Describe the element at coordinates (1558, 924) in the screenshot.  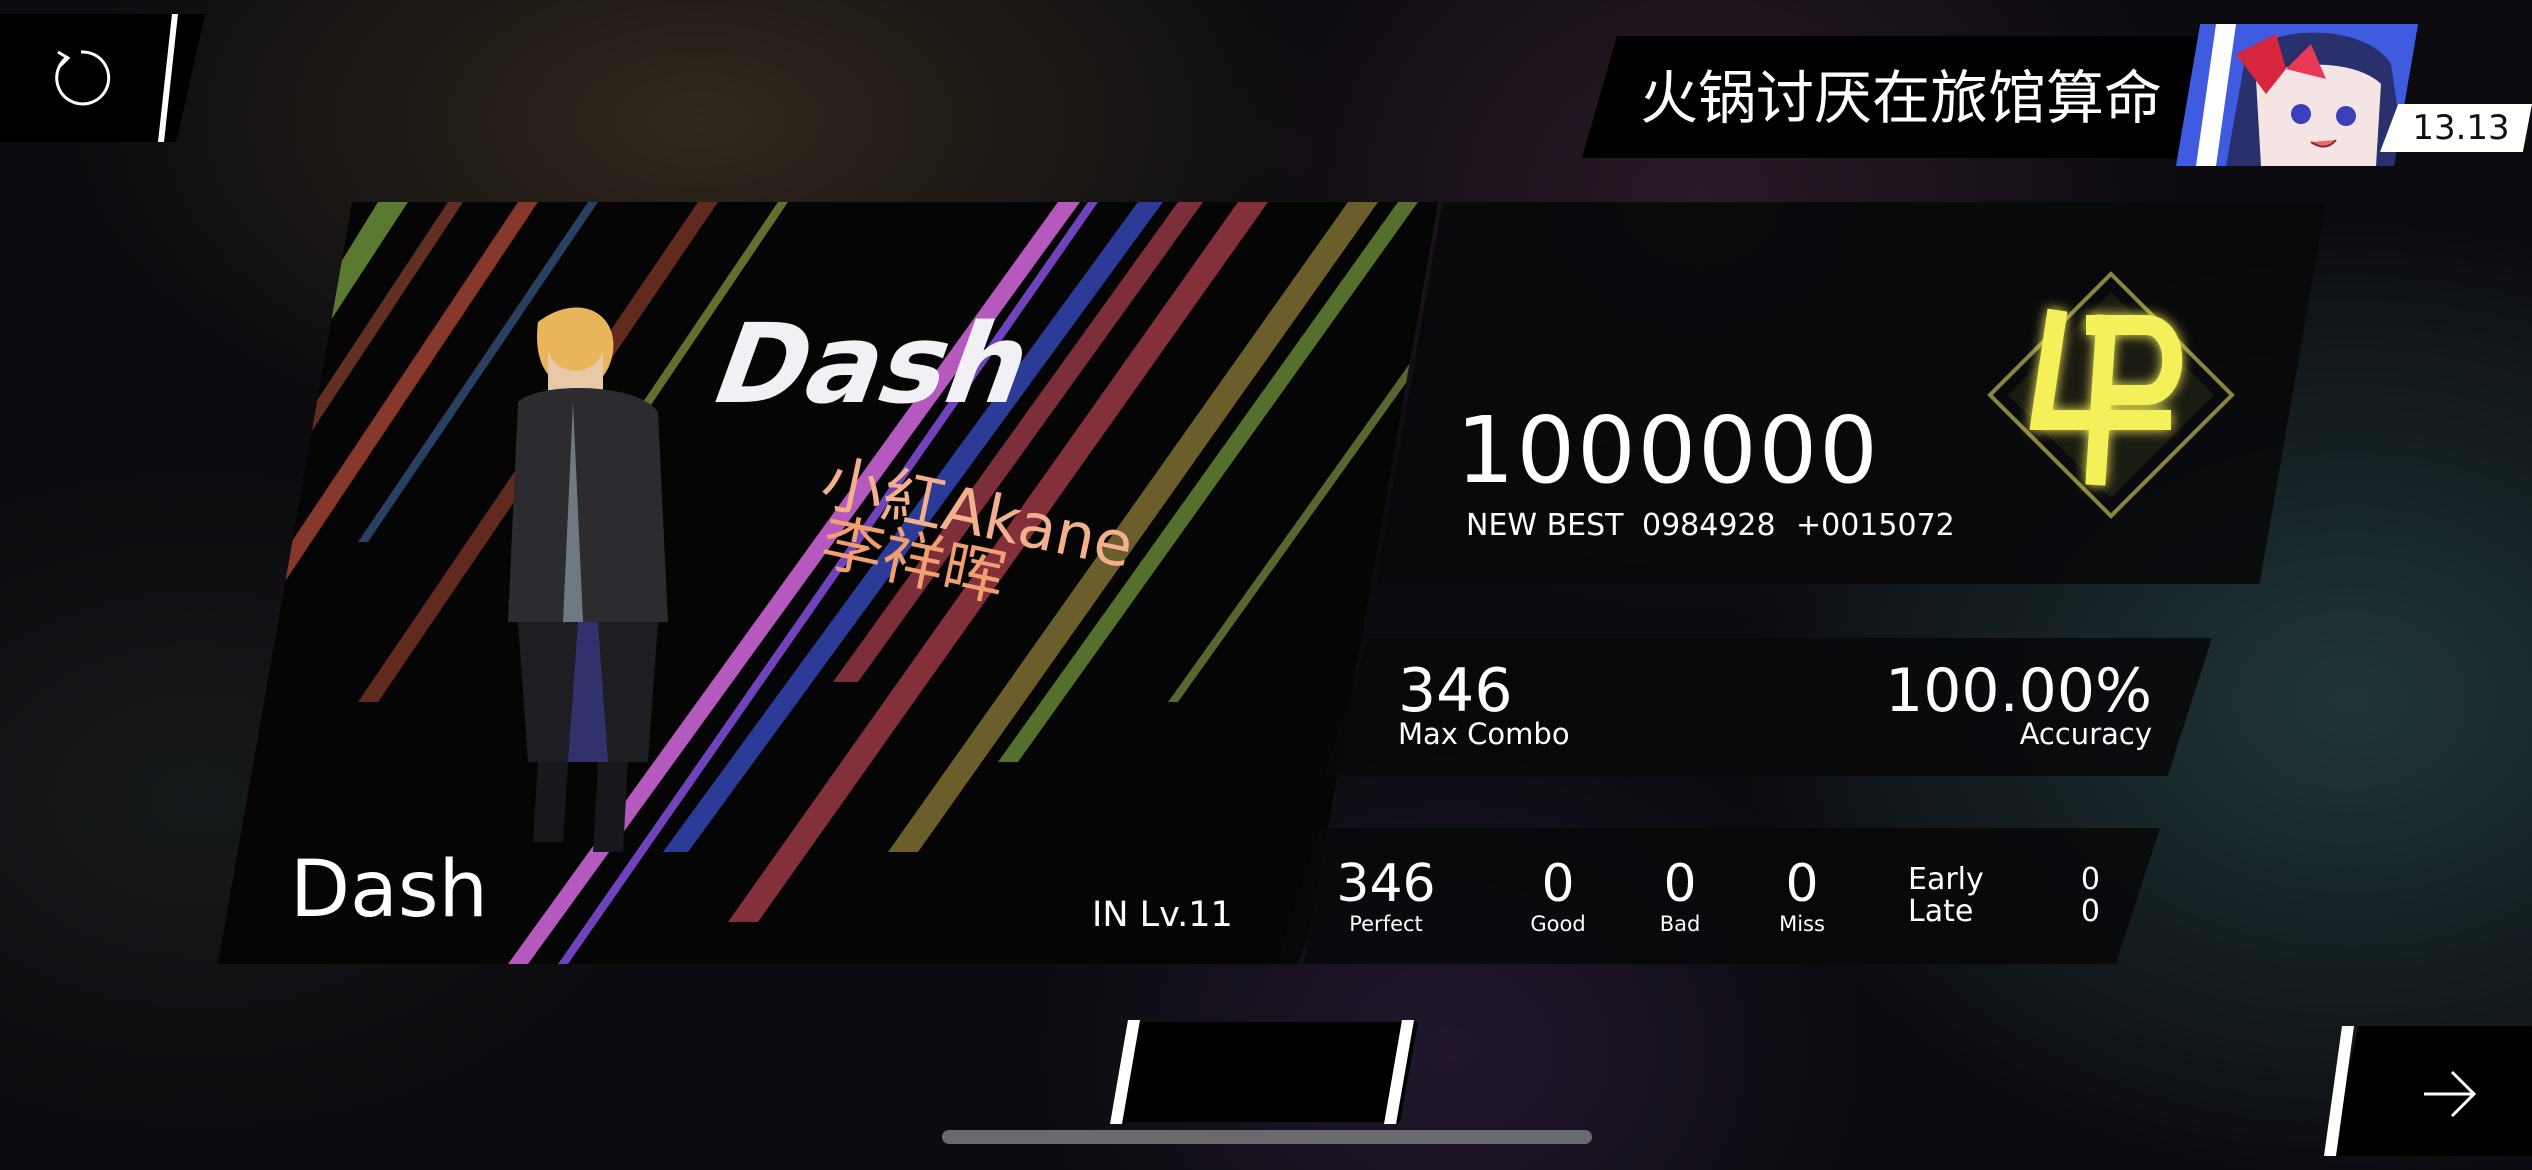
I see `good-label: Good` at that location.